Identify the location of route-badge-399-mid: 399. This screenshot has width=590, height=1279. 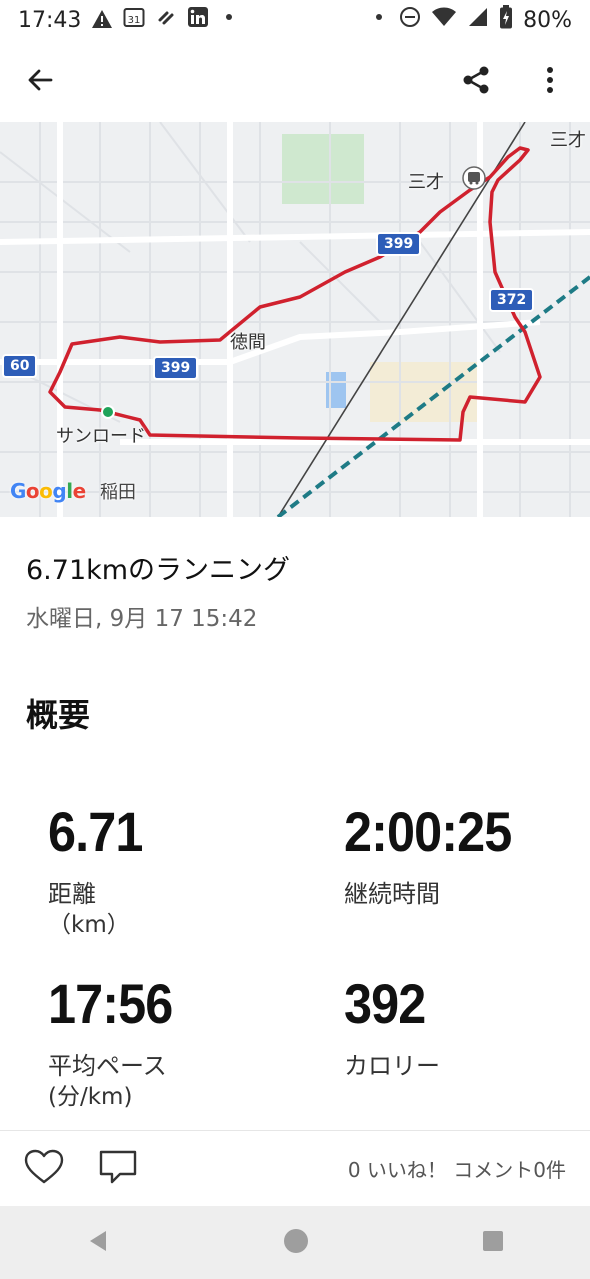
(176, 368).